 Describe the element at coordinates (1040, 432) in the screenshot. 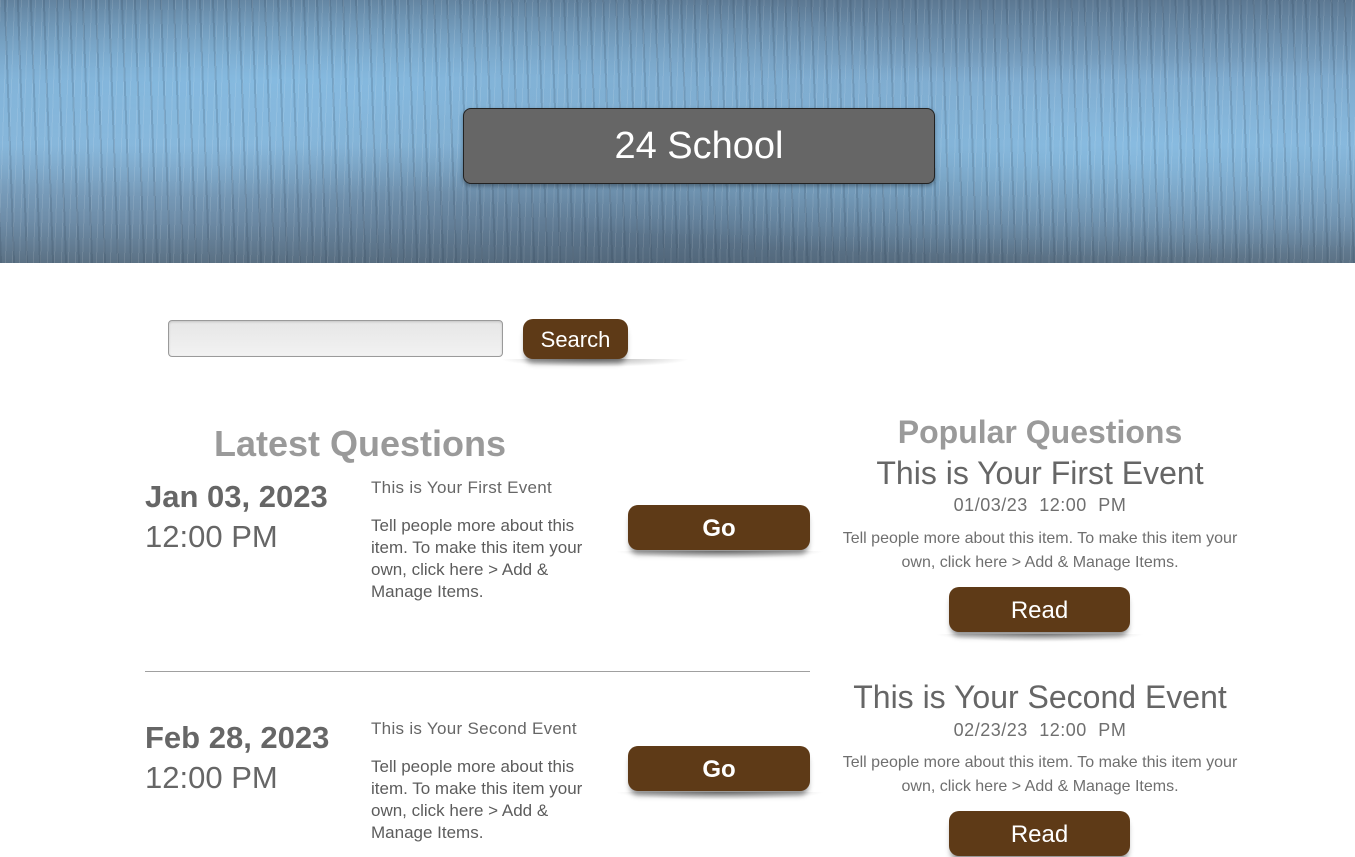

I see `popular-questions-heading: Popular Questions` at that location.